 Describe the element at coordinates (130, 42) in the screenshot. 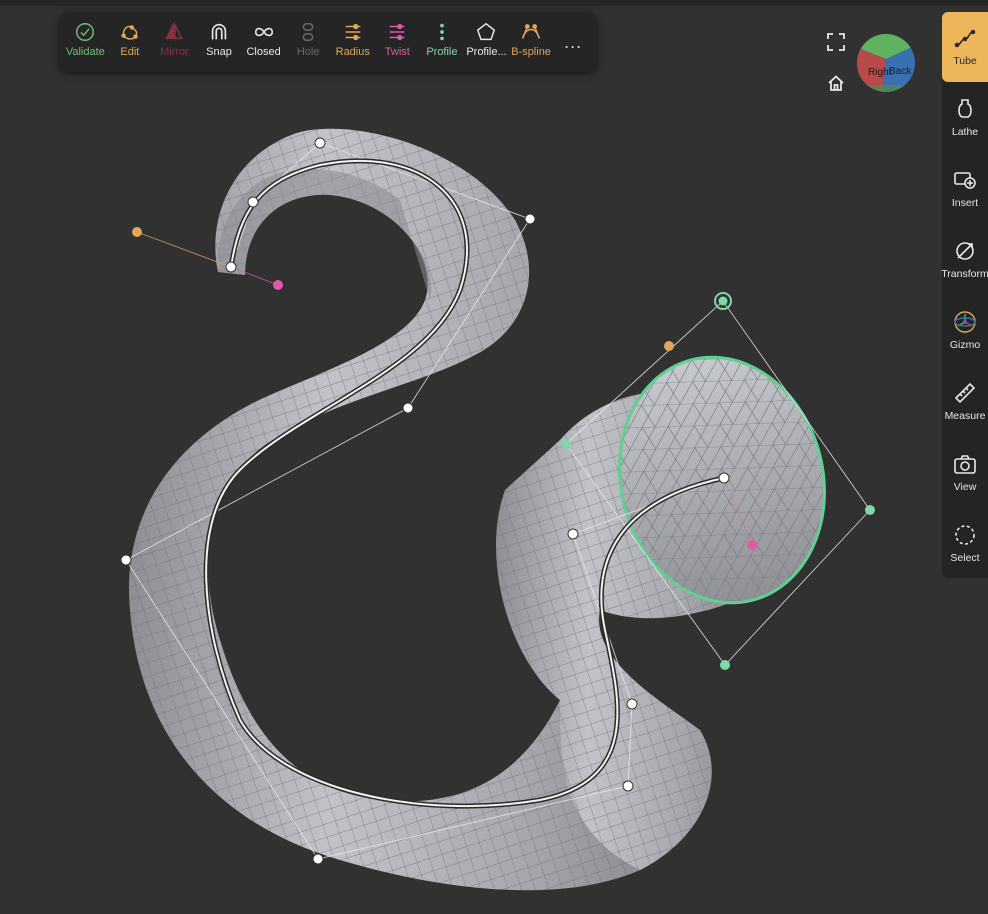

I see `edit-button: Edit` at that location.